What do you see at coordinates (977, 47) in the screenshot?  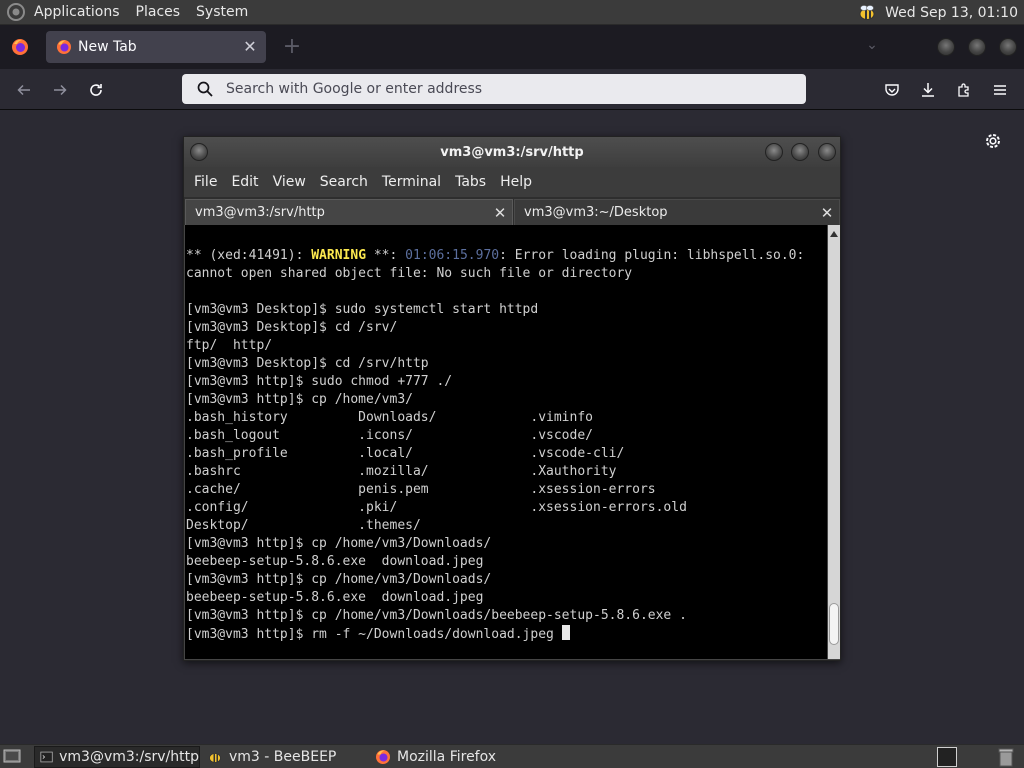 I see `maximize-window-button` at bounding box center [977, 47].